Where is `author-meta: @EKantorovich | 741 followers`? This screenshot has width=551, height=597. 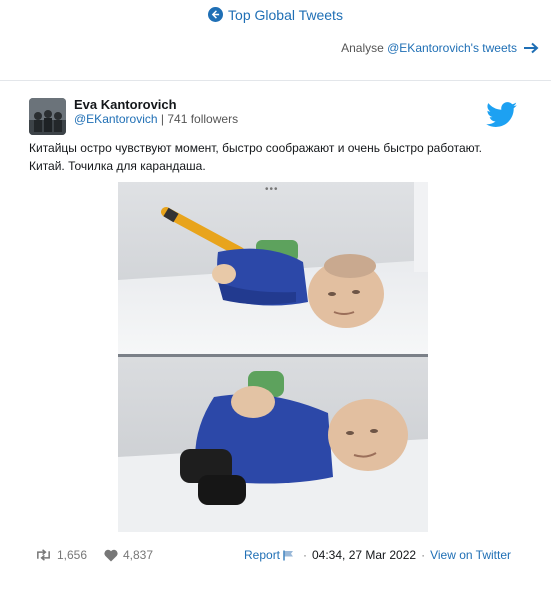 author-meta: @EKantorovich | 741 followers is located at coordinates (156, 119).